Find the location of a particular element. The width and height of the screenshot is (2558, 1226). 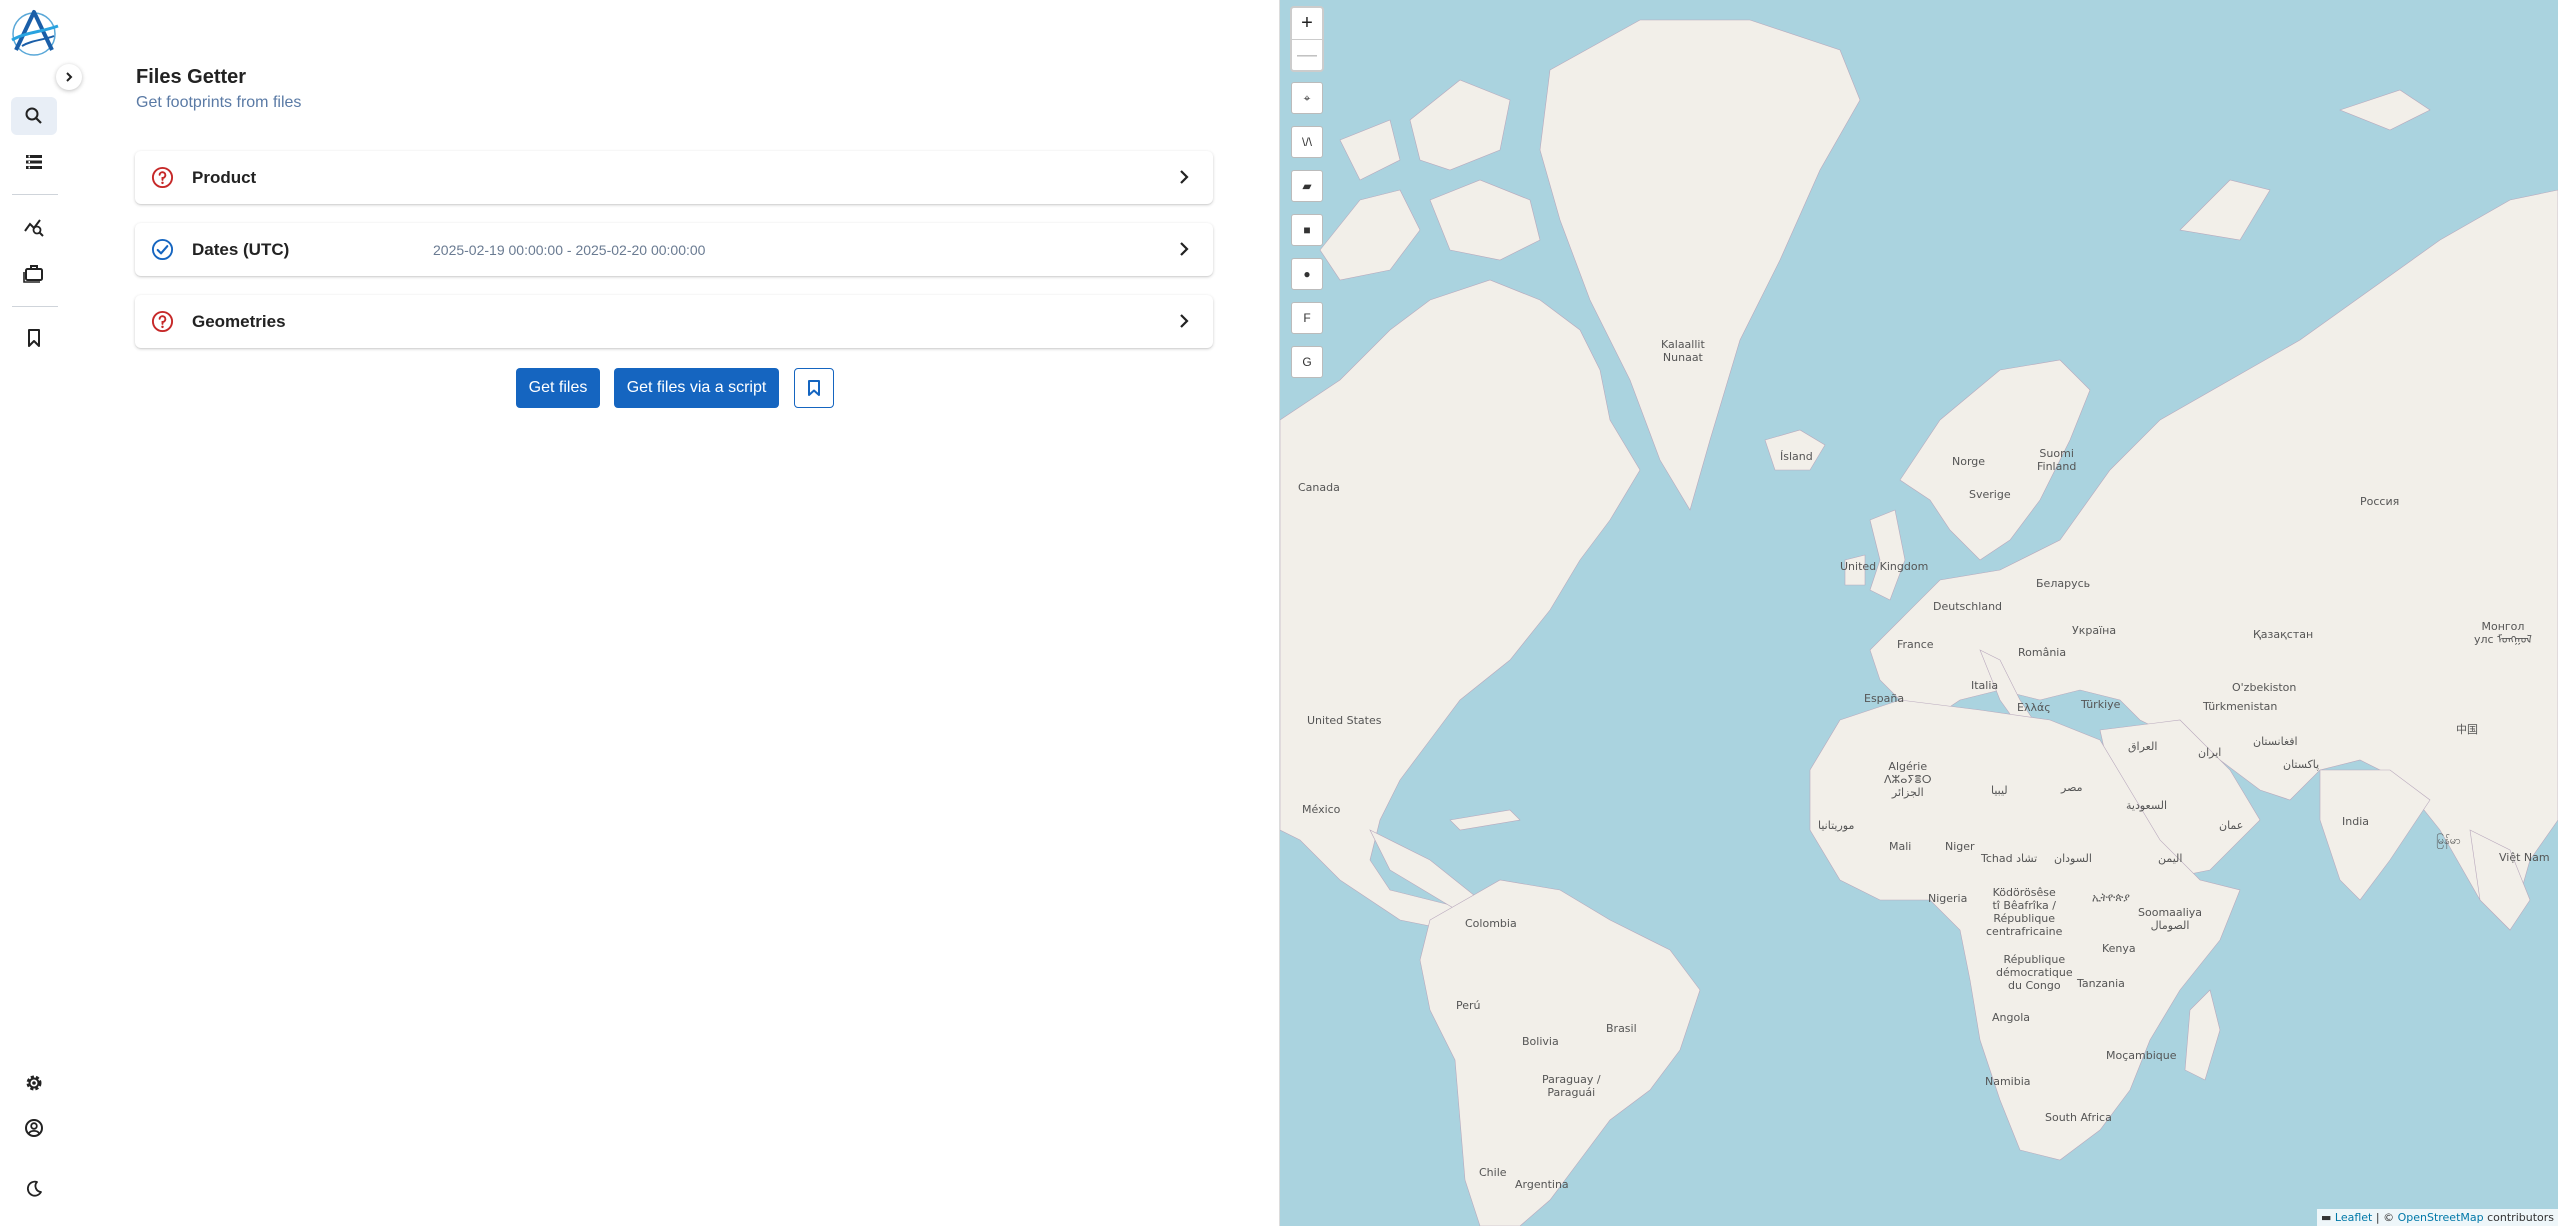

map-label: السعودية is located at coordinates (2147, 805).